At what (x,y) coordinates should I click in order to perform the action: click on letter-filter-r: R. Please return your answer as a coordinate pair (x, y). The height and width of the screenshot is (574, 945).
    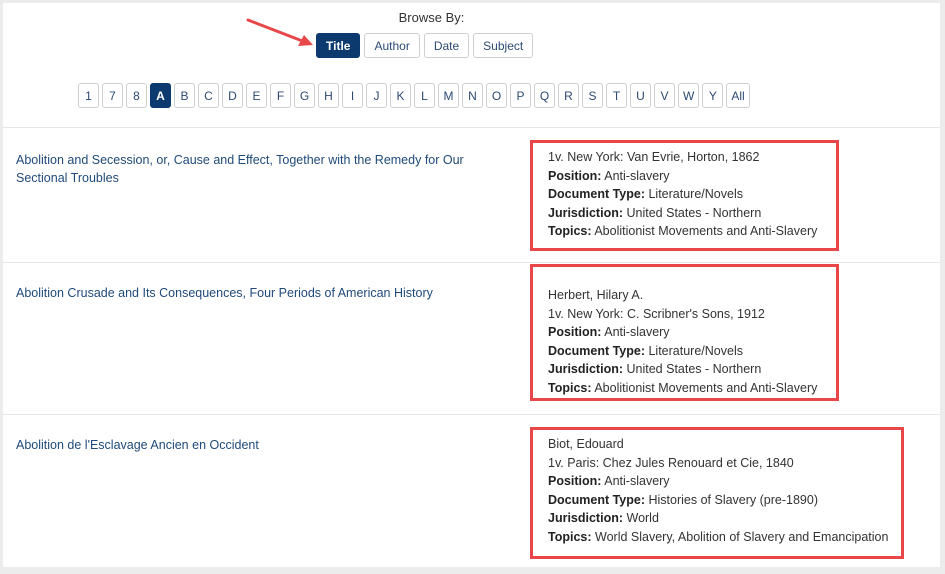
    Looking at the image, I should click on (568, 95).